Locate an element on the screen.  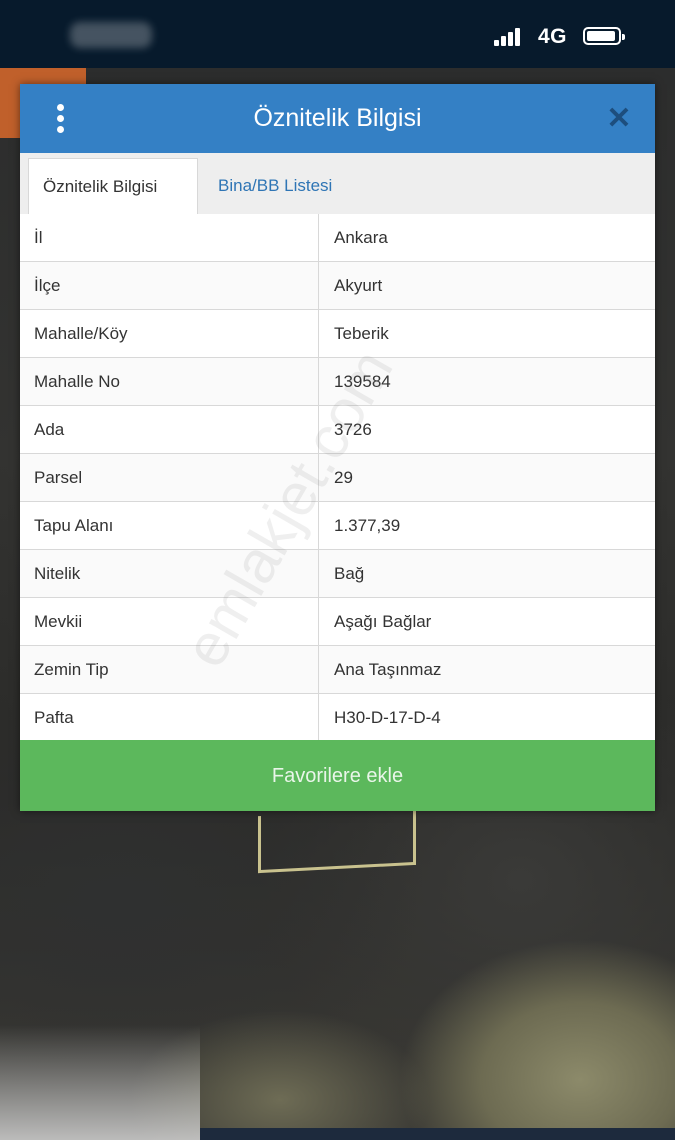
table-row: Mevkii Aşağı Bağlar is located at coordinates (337, 622).